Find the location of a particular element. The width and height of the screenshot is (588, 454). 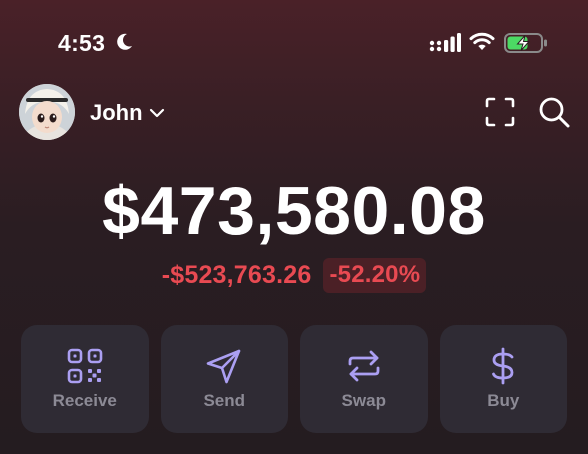

change-amount: -$523,763.26 is located at coordinates (236, 275).